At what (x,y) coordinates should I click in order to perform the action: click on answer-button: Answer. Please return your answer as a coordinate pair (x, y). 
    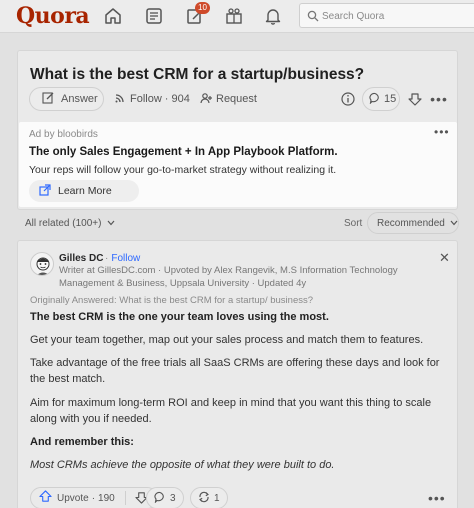
    Looking at the image, I should click on (66, 99).